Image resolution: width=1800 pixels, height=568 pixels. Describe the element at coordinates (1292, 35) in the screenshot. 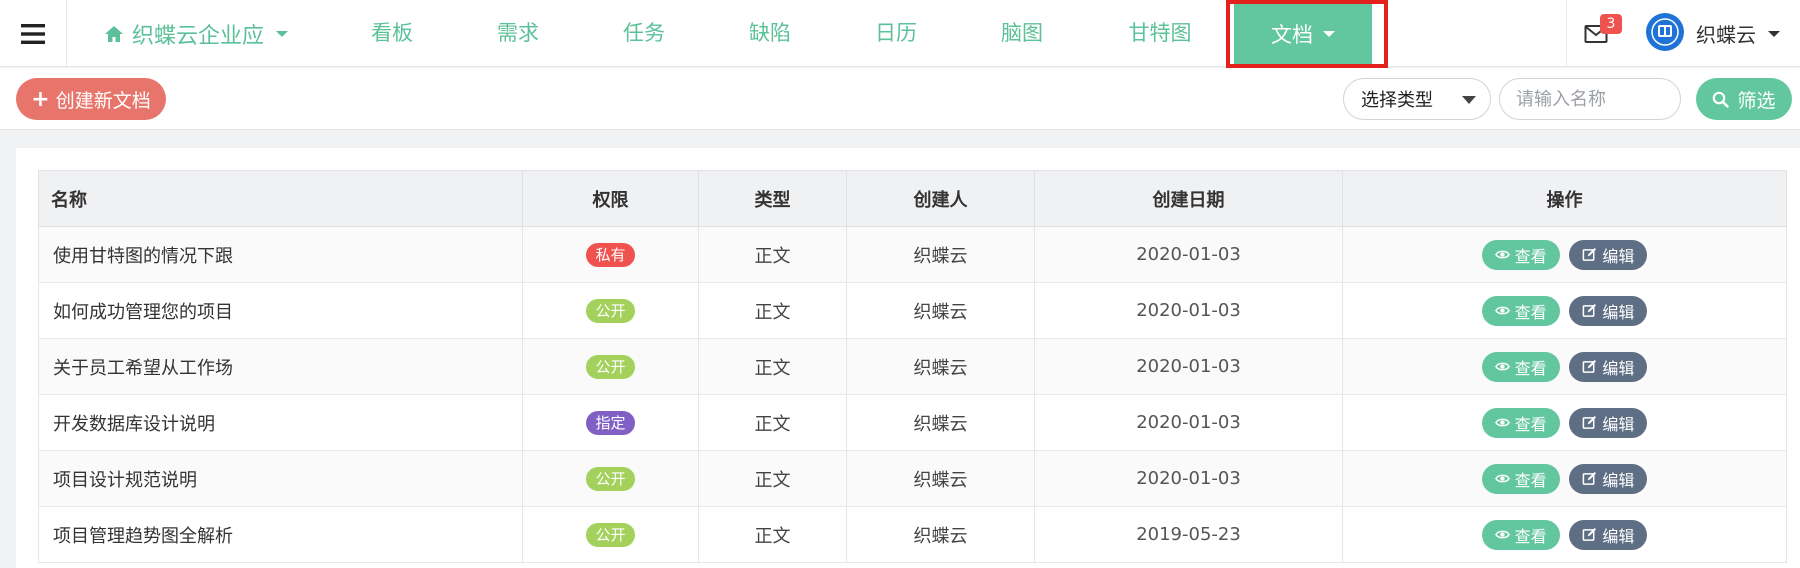

I see `nav-documents-label: 文档` at that location.